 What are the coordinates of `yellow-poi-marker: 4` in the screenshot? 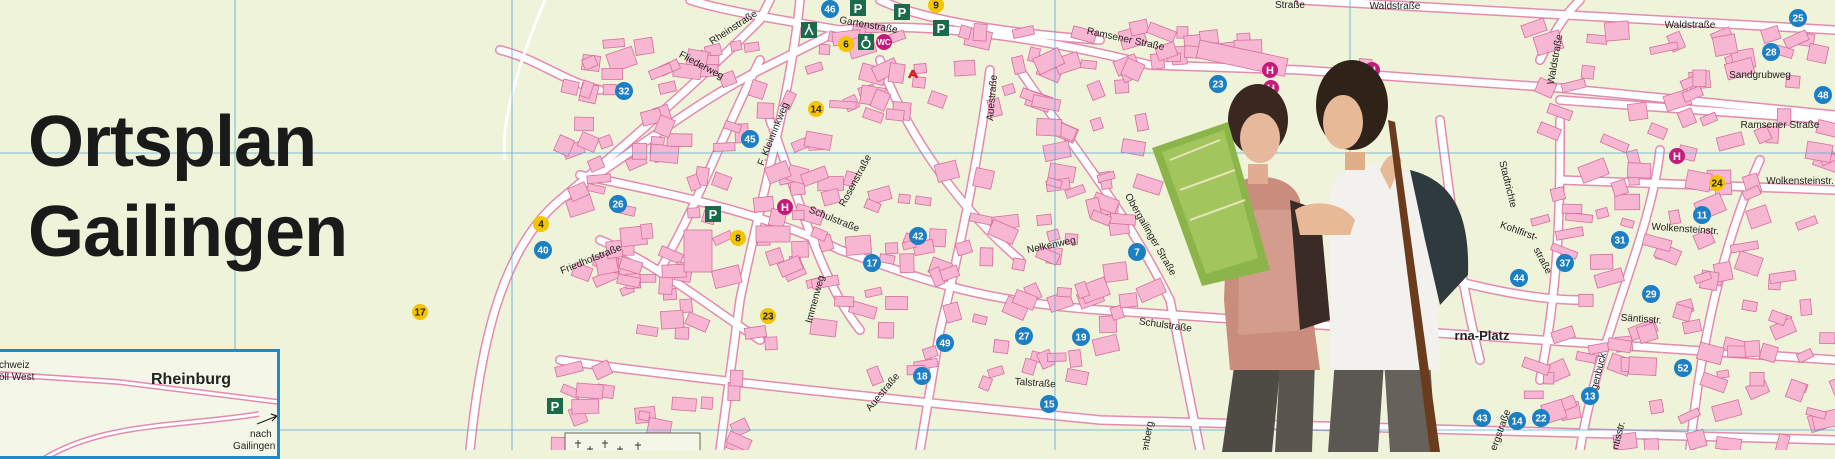 It's located at (541, 224).